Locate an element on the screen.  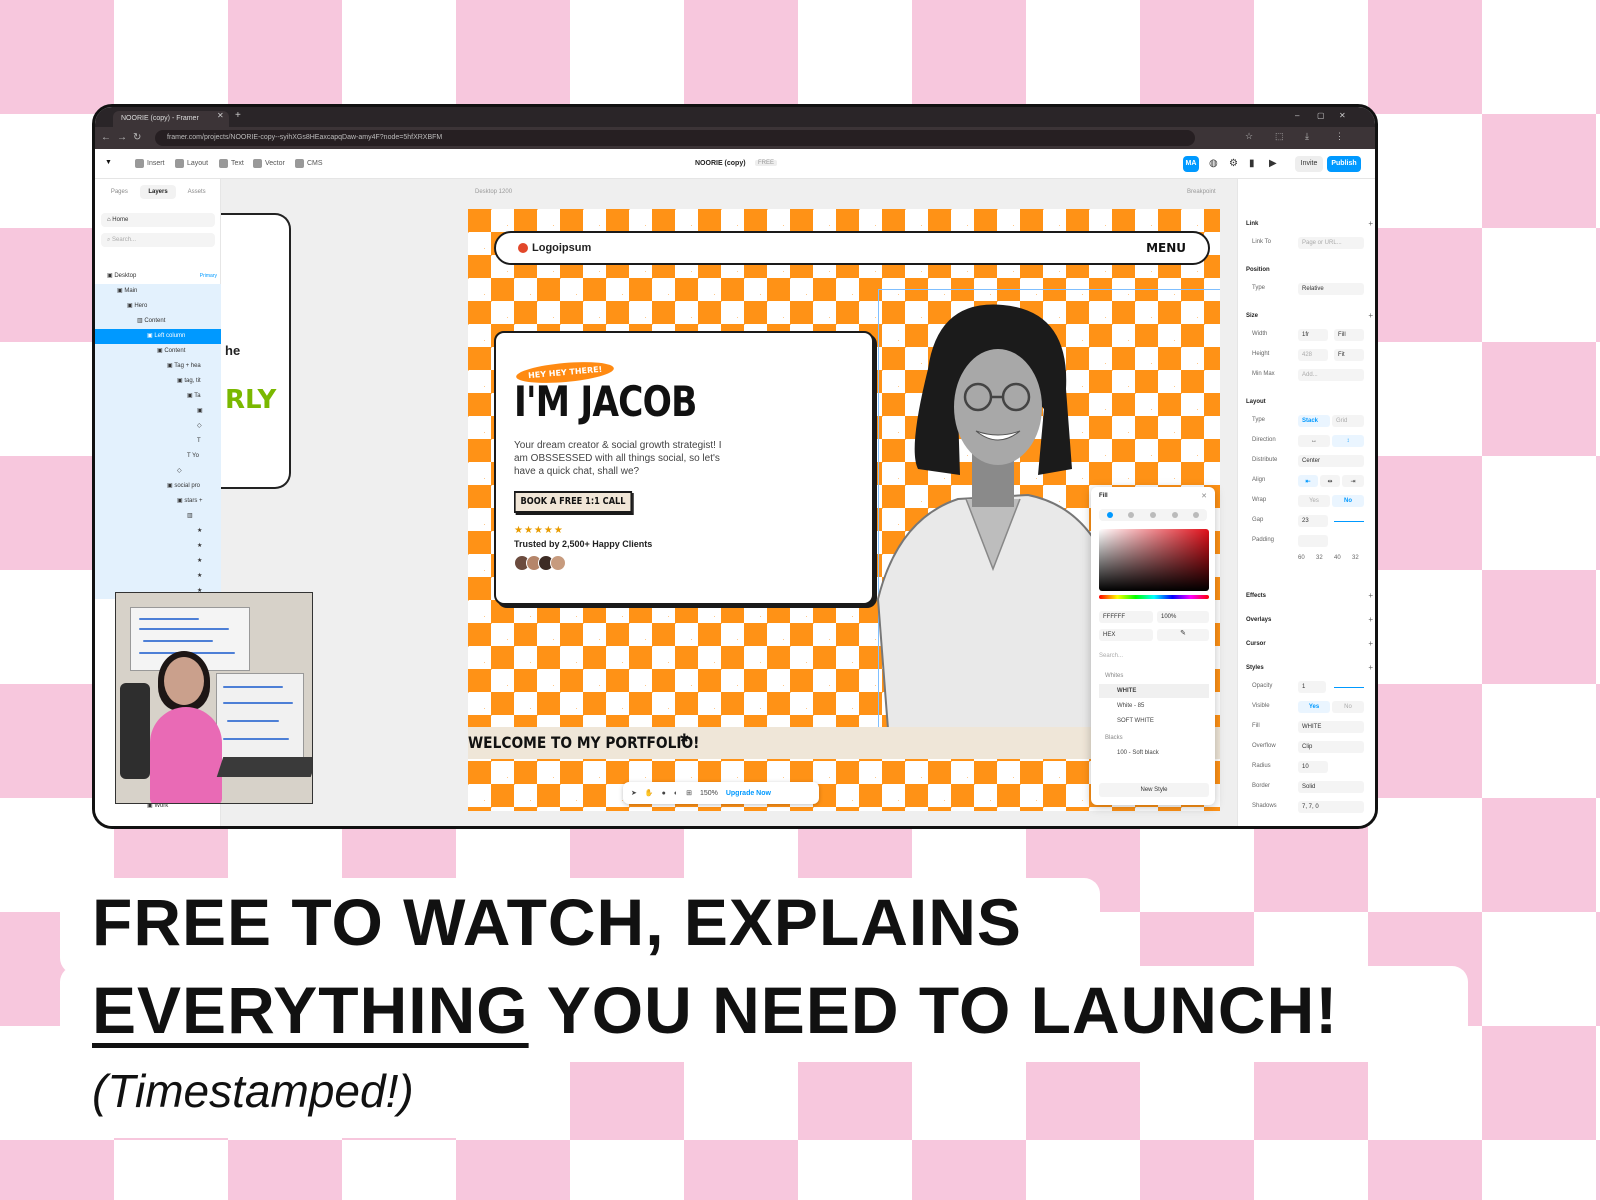
add-cursor-icon: + is located at coordinates (1370, 643).